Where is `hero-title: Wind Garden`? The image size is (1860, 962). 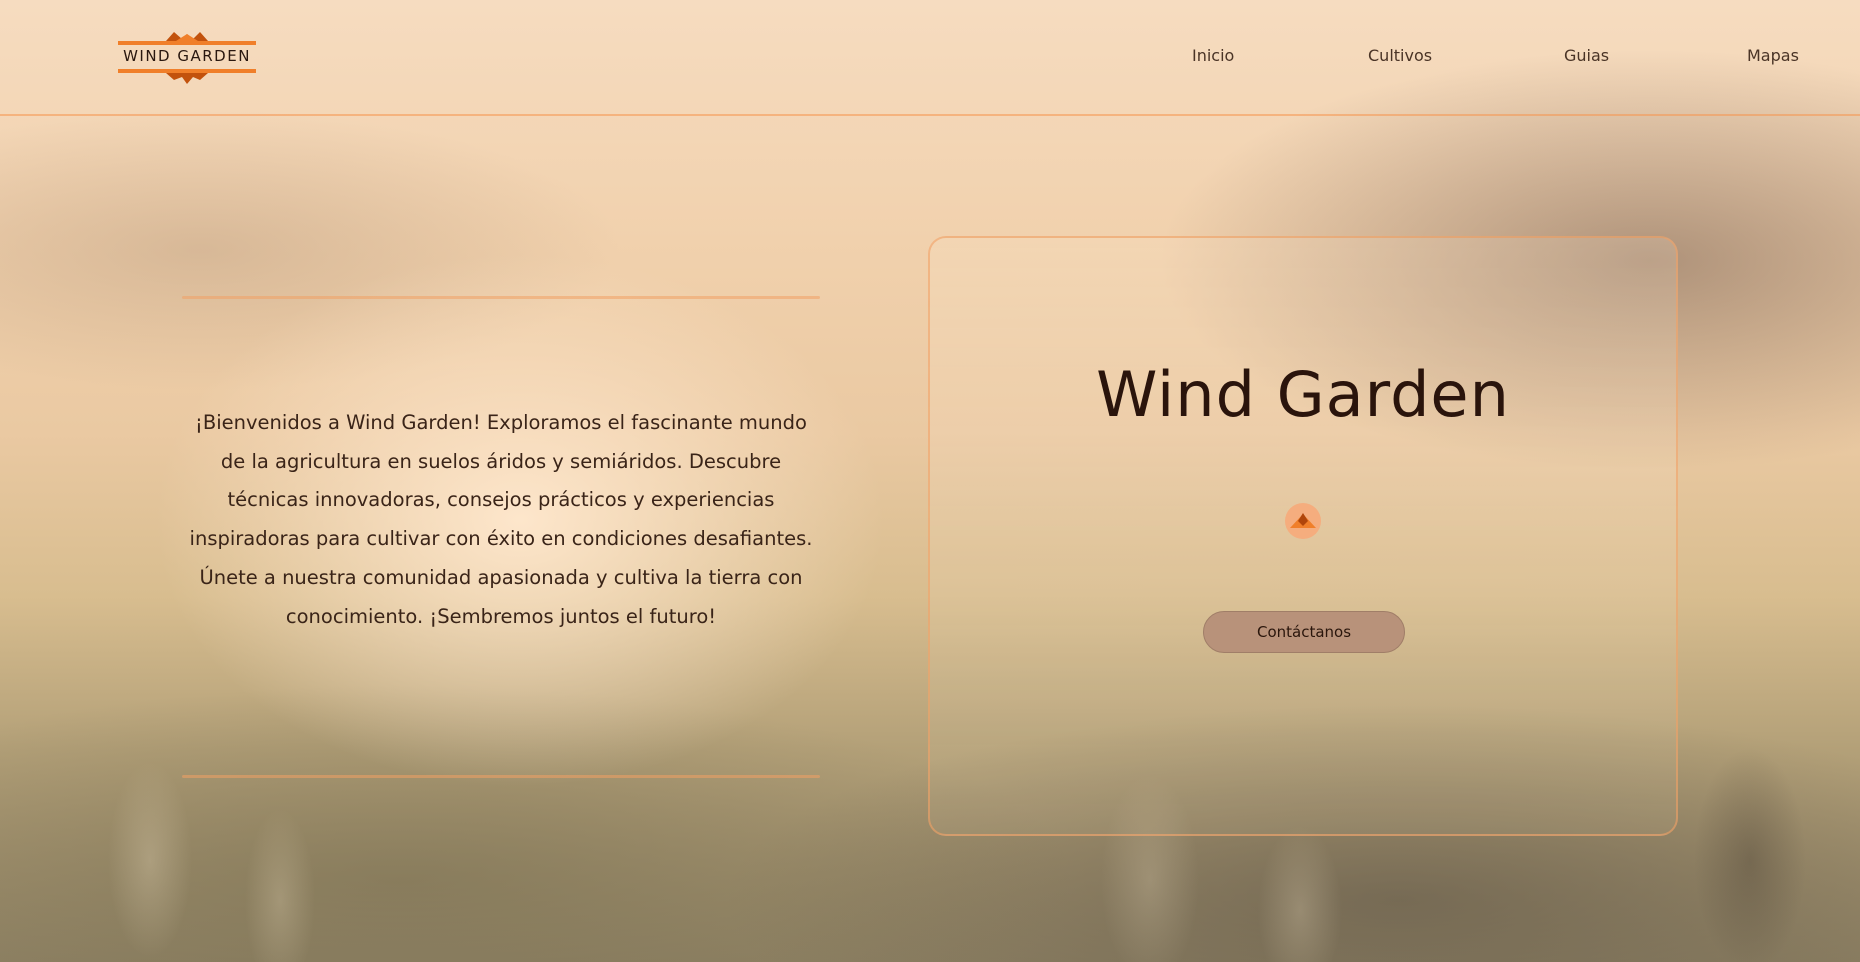 hero-title: Wind Garden is located at coordinates (1303, 394).